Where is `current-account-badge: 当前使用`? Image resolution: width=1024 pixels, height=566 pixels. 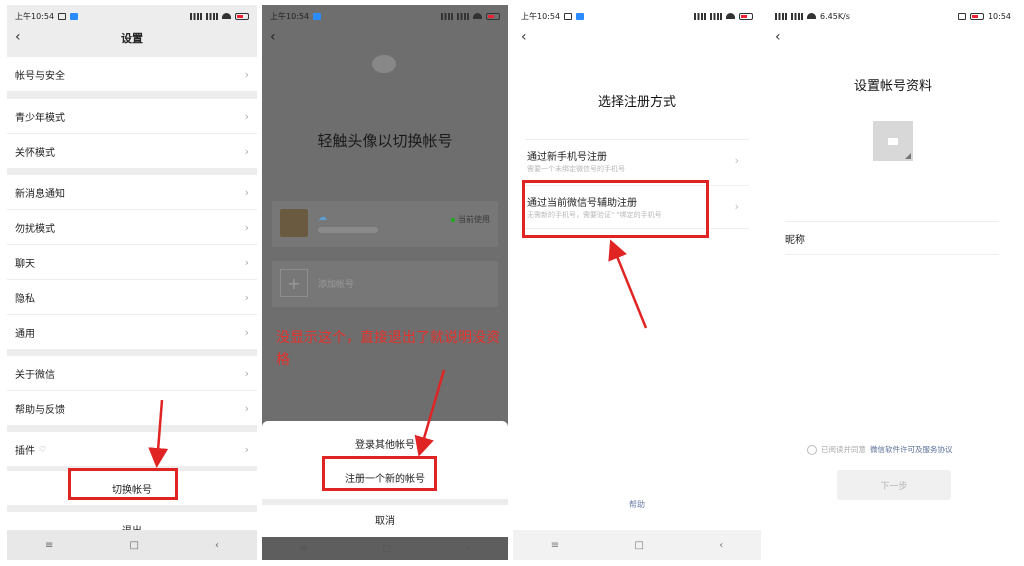
current-account-badge: 当前使用 is located at coordinates (470, 219).